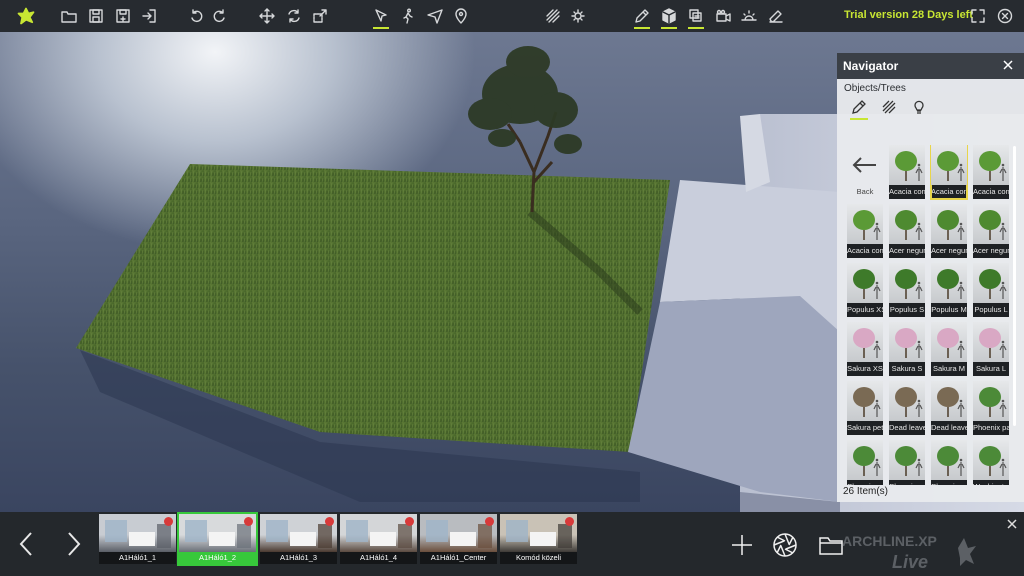  I want to click on walk-icon, so click(408, 16).